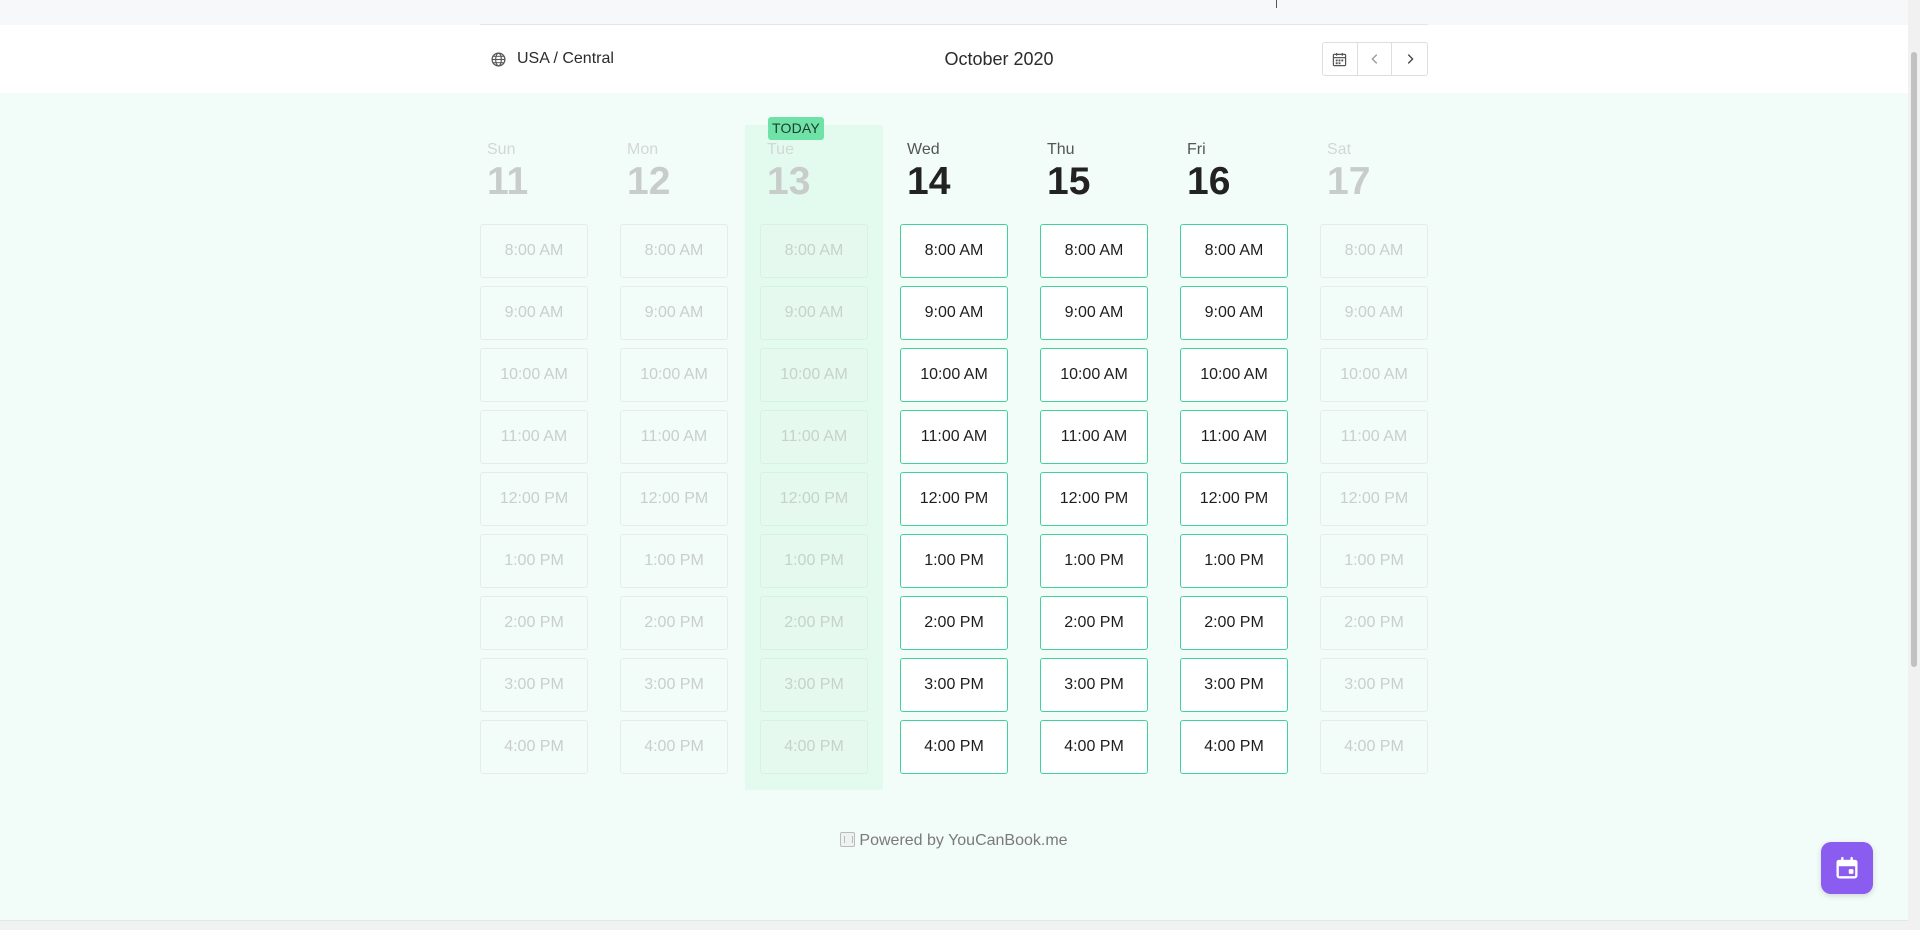  I want to click on top-strip, so click(954, 12).